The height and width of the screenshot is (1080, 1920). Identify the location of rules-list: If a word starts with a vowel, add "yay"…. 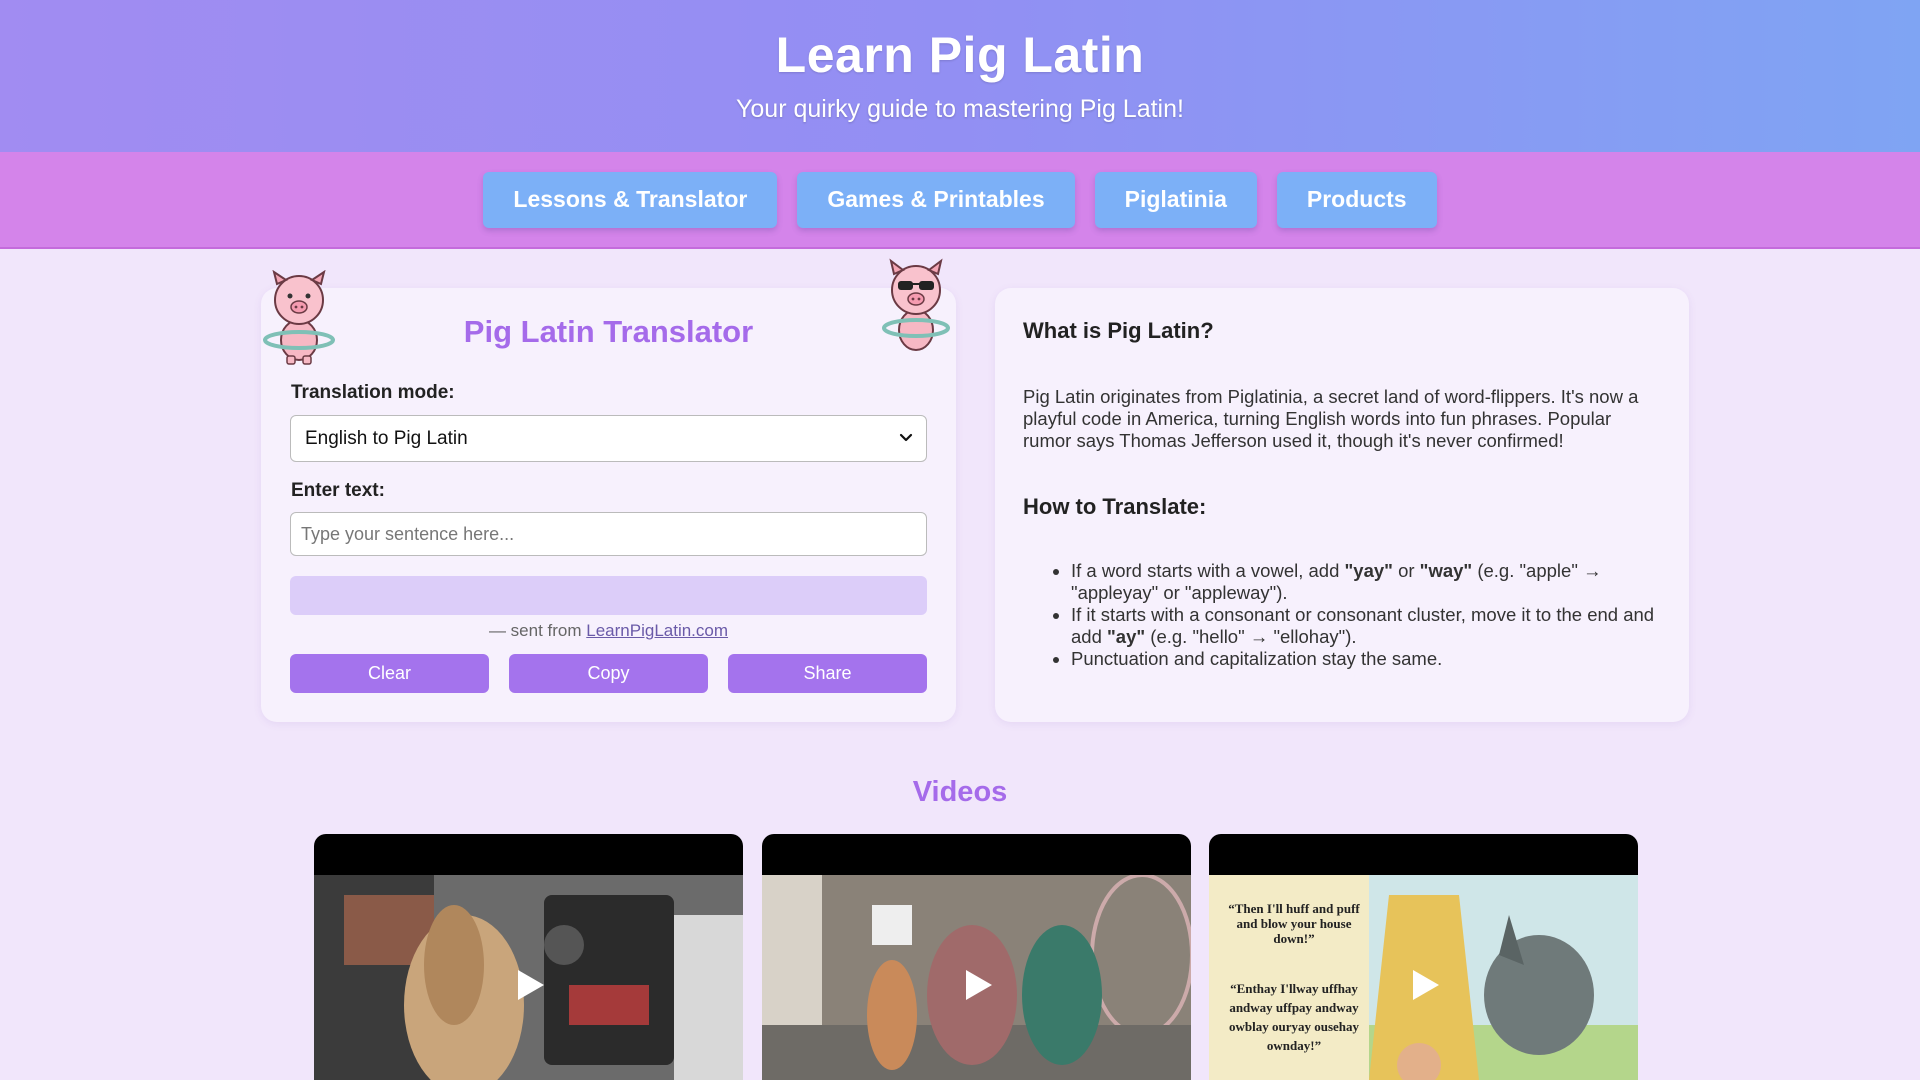
(1353, 615).